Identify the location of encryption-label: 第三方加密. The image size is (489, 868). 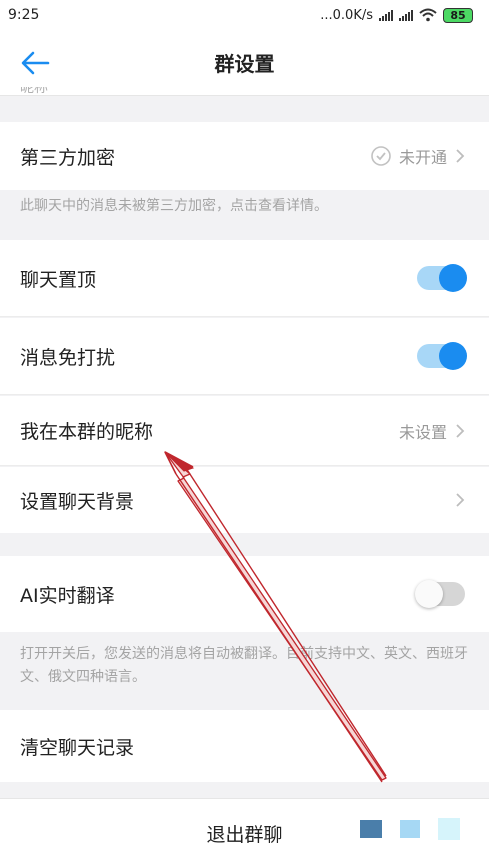
(68, 157).